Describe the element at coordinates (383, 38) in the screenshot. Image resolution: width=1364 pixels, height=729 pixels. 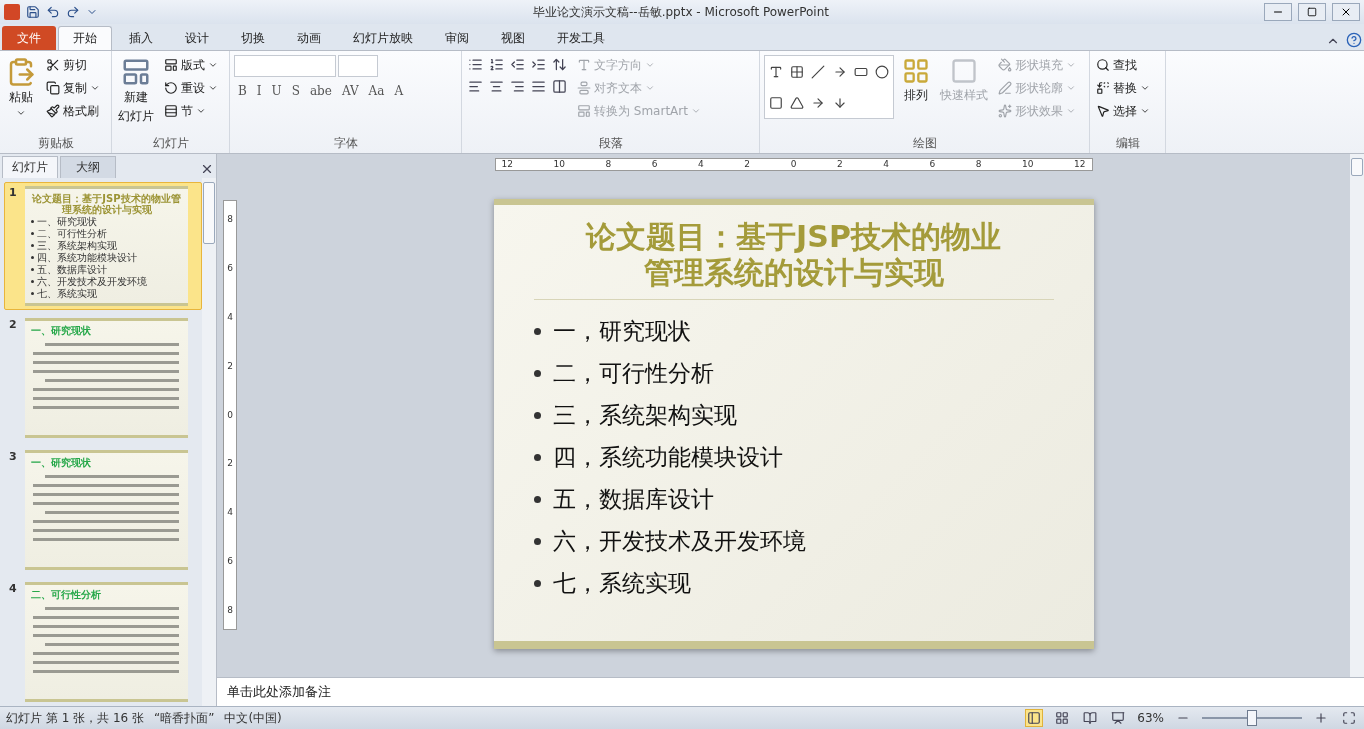
I see `ribbon-tab: 幻灯片放映` at that location.